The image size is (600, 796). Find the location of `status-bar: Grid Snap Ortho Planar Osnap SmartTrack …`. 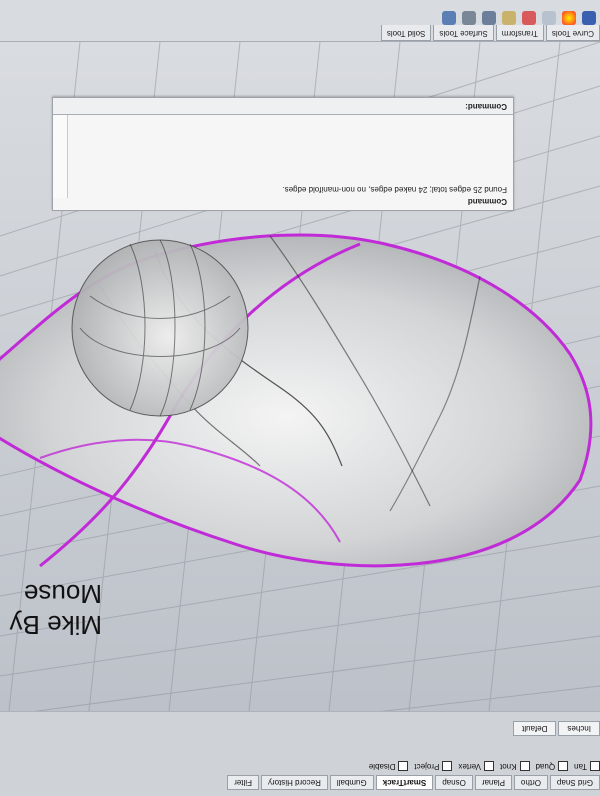

status-bar: Grid Snap Ortho Planar Osnap SmartTrack … is located at coordinates (300, 753).